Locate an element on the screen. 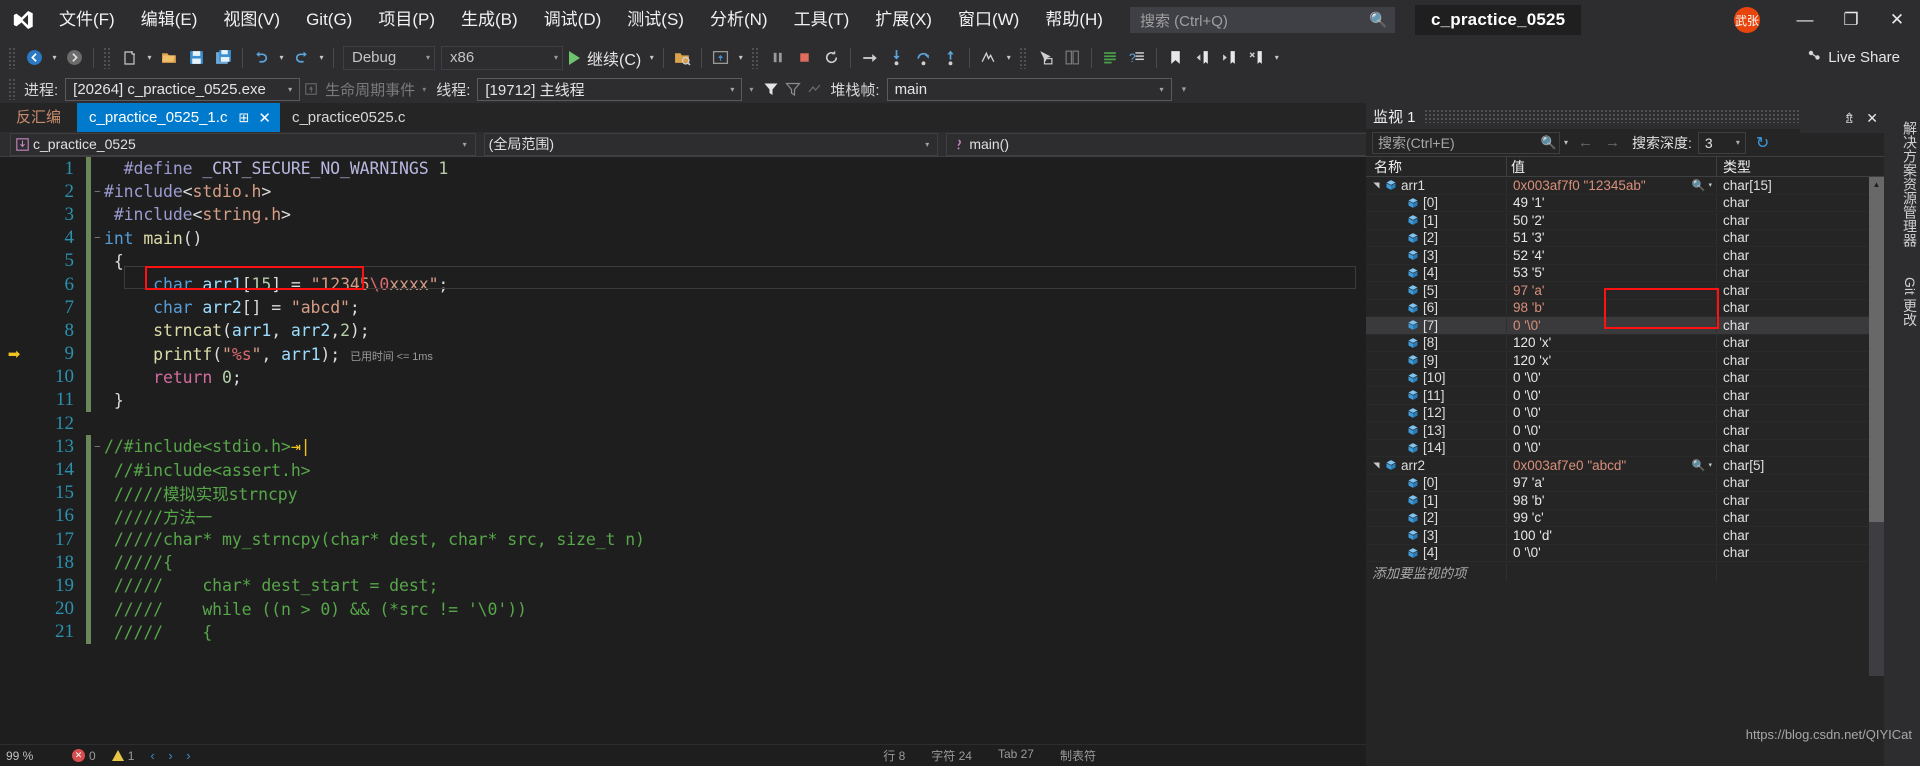  scroll-up-icon: ▲ is located at coordinates (1876, 184).